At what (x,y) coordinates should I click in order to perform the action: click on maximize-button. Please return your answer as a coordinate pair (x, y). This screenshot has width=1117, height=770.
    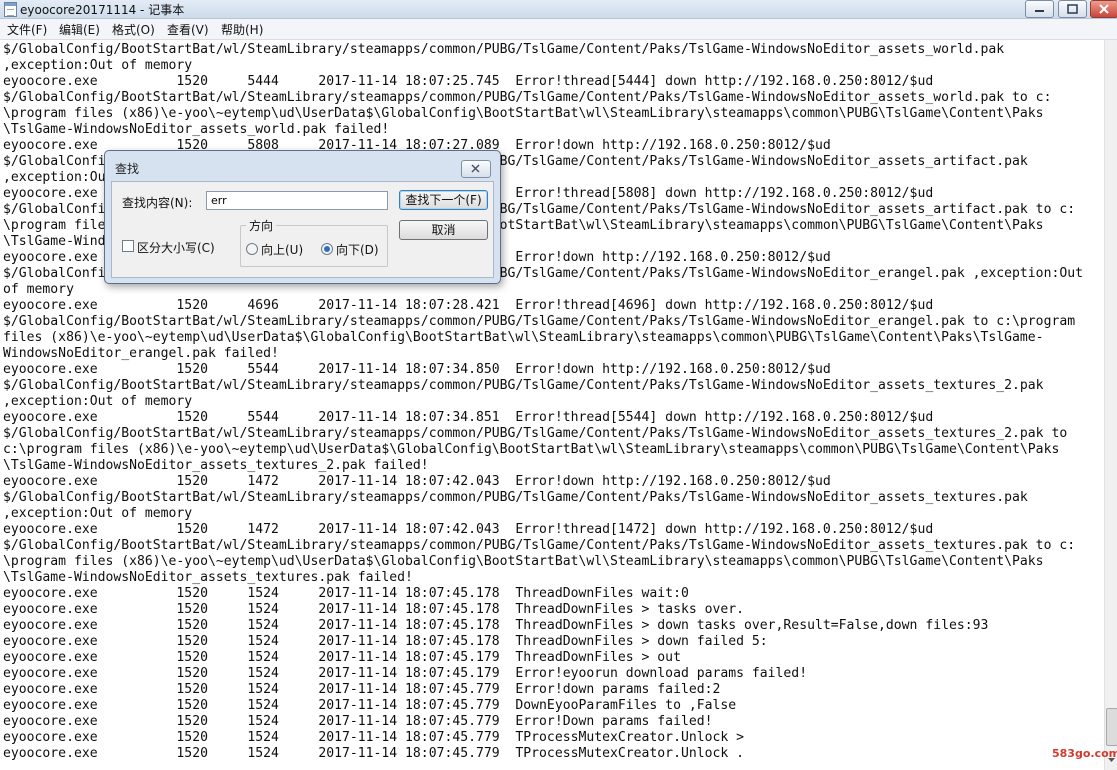
    Looking at the image, I should click on (1072, 9).